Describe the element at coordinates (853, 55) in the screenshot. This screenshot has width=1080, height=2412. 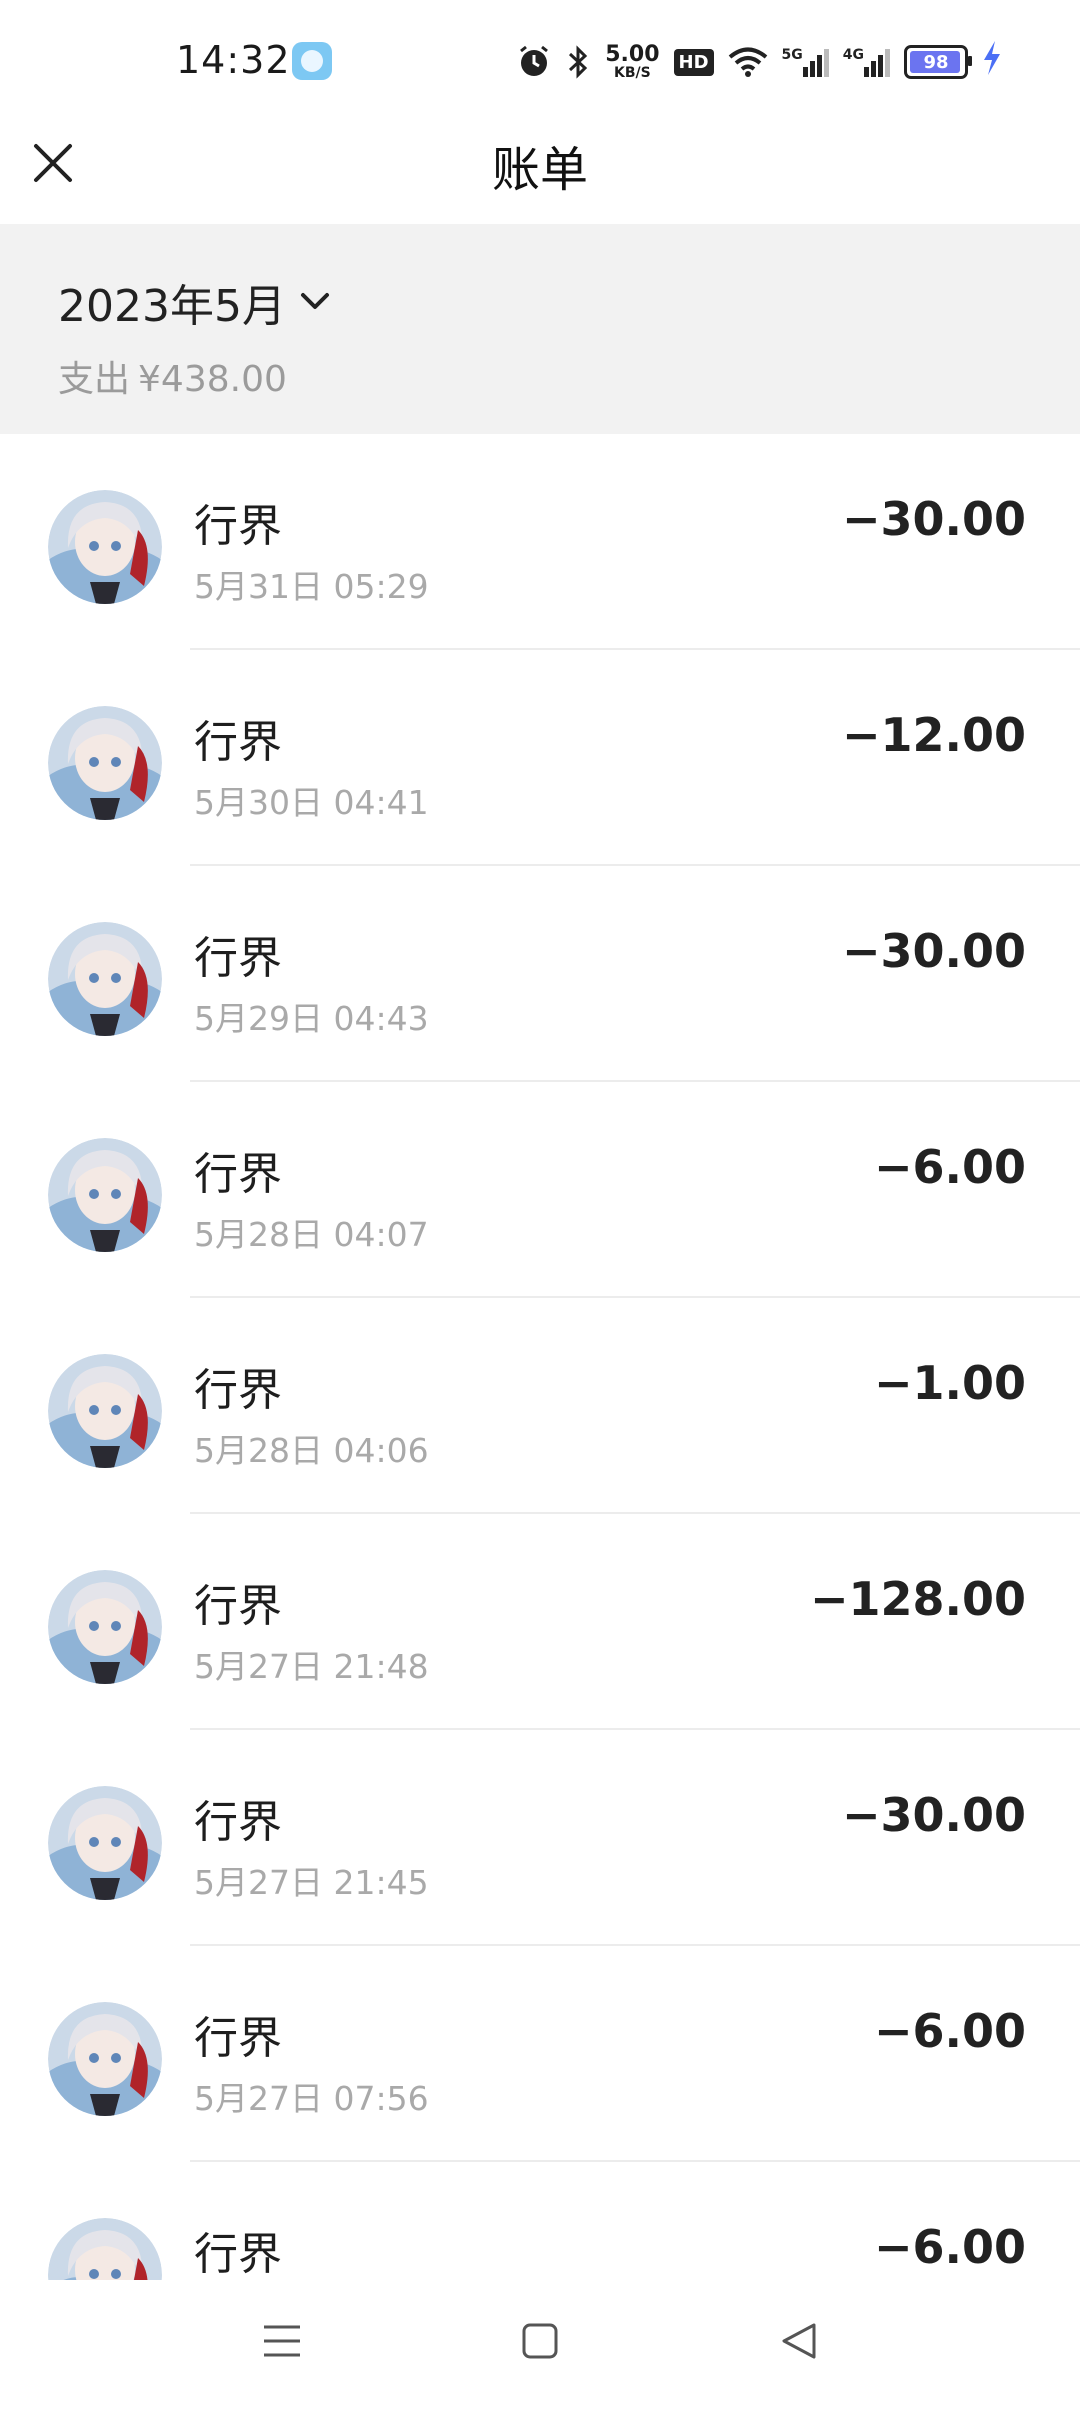
I see `signal-4g-label: 4G` at that location.